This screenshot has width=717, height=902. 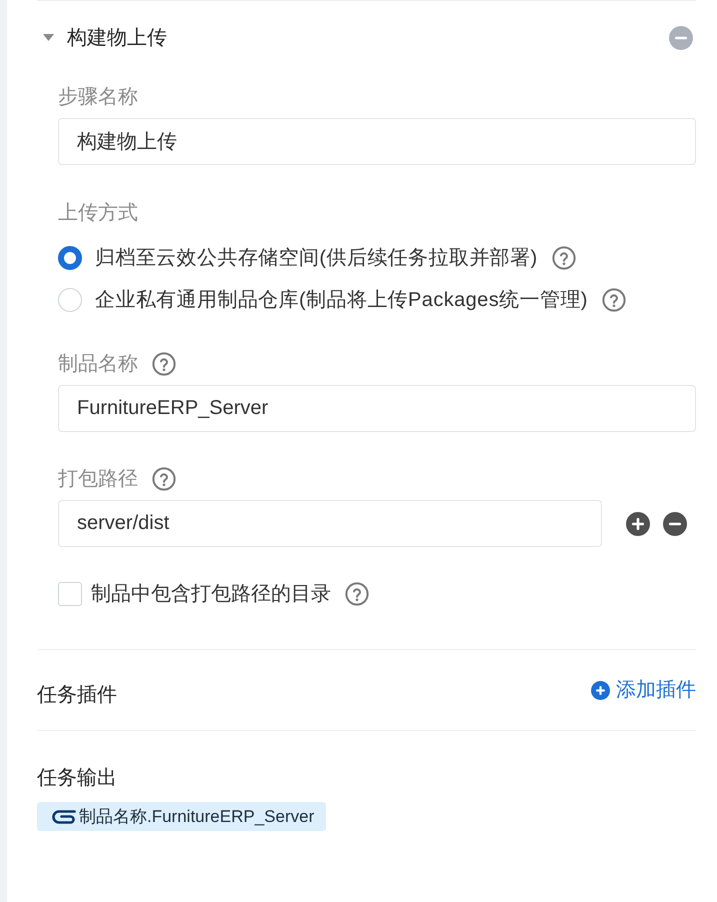 What do you see at coordinates (316, 258) in the screenshot?
I see `option-label: 归档至云效公共存储空间(供后续任务拉取并部署)` at bounding box center [316, 258].